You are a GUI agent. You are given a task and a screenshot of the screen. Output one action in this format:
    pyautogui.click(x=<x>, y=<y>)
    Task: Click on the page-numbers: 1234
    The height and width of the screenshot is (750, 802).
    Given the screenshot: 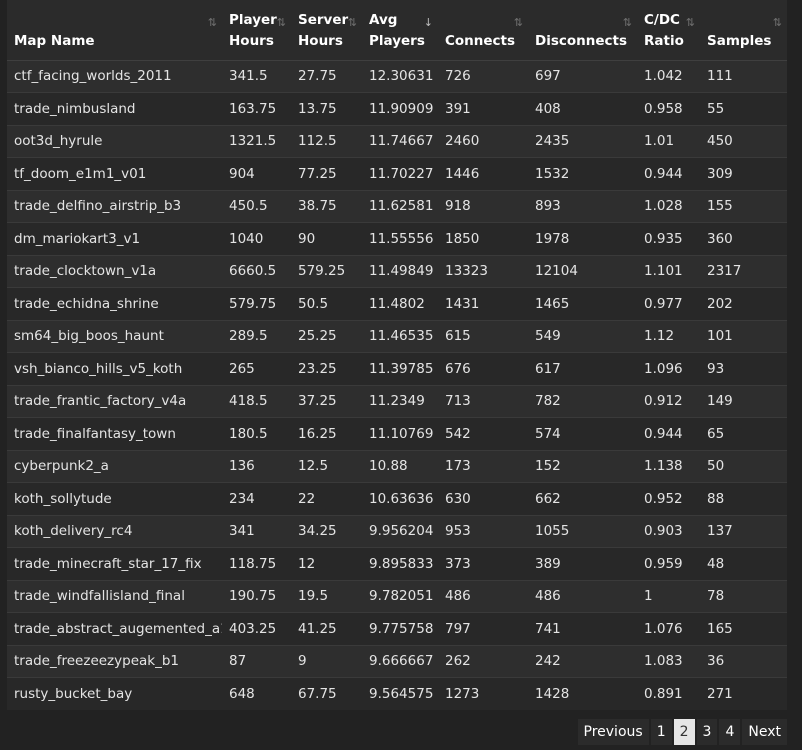 What is the action you would take?
    pyautogui.click(x=695, y=732)
    